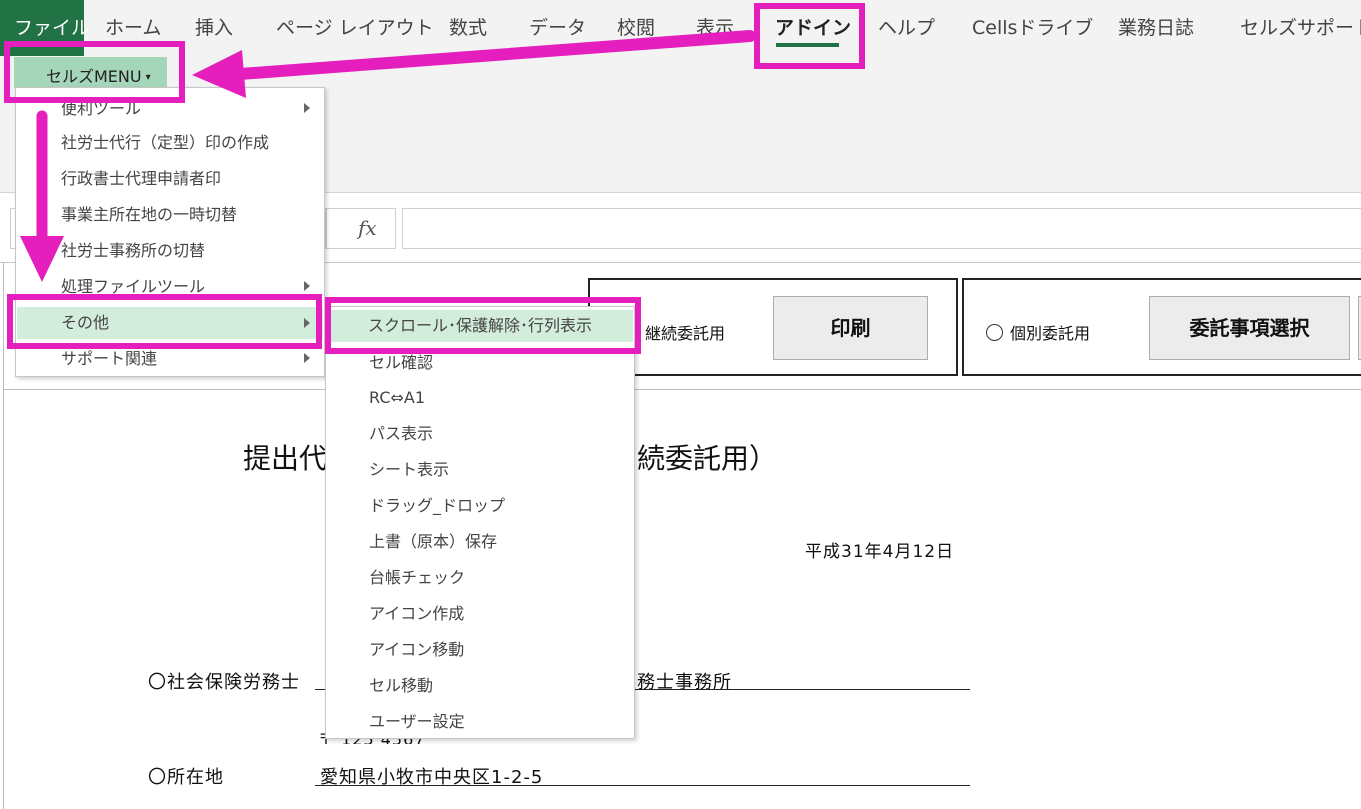 The height and width of the screenshot is (809, 1361). What do you see at coordinates (416, 650) in the screenshot?
I see `submenu-item-icon-move: アイコン移動` at bounding box center [416, 650].